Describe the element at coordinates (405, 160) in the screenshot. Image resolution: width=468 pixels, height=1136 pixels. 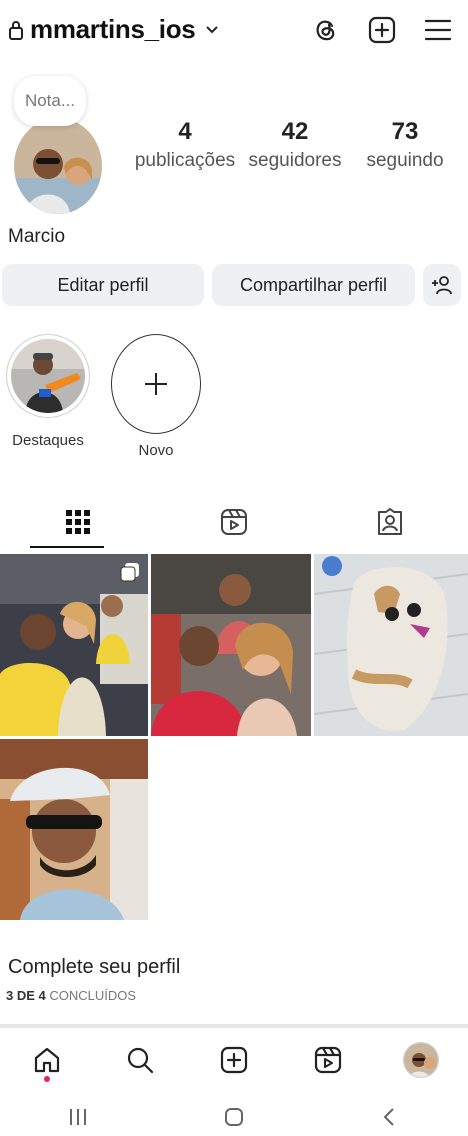
I see `stat-label: seguindo` at that location.